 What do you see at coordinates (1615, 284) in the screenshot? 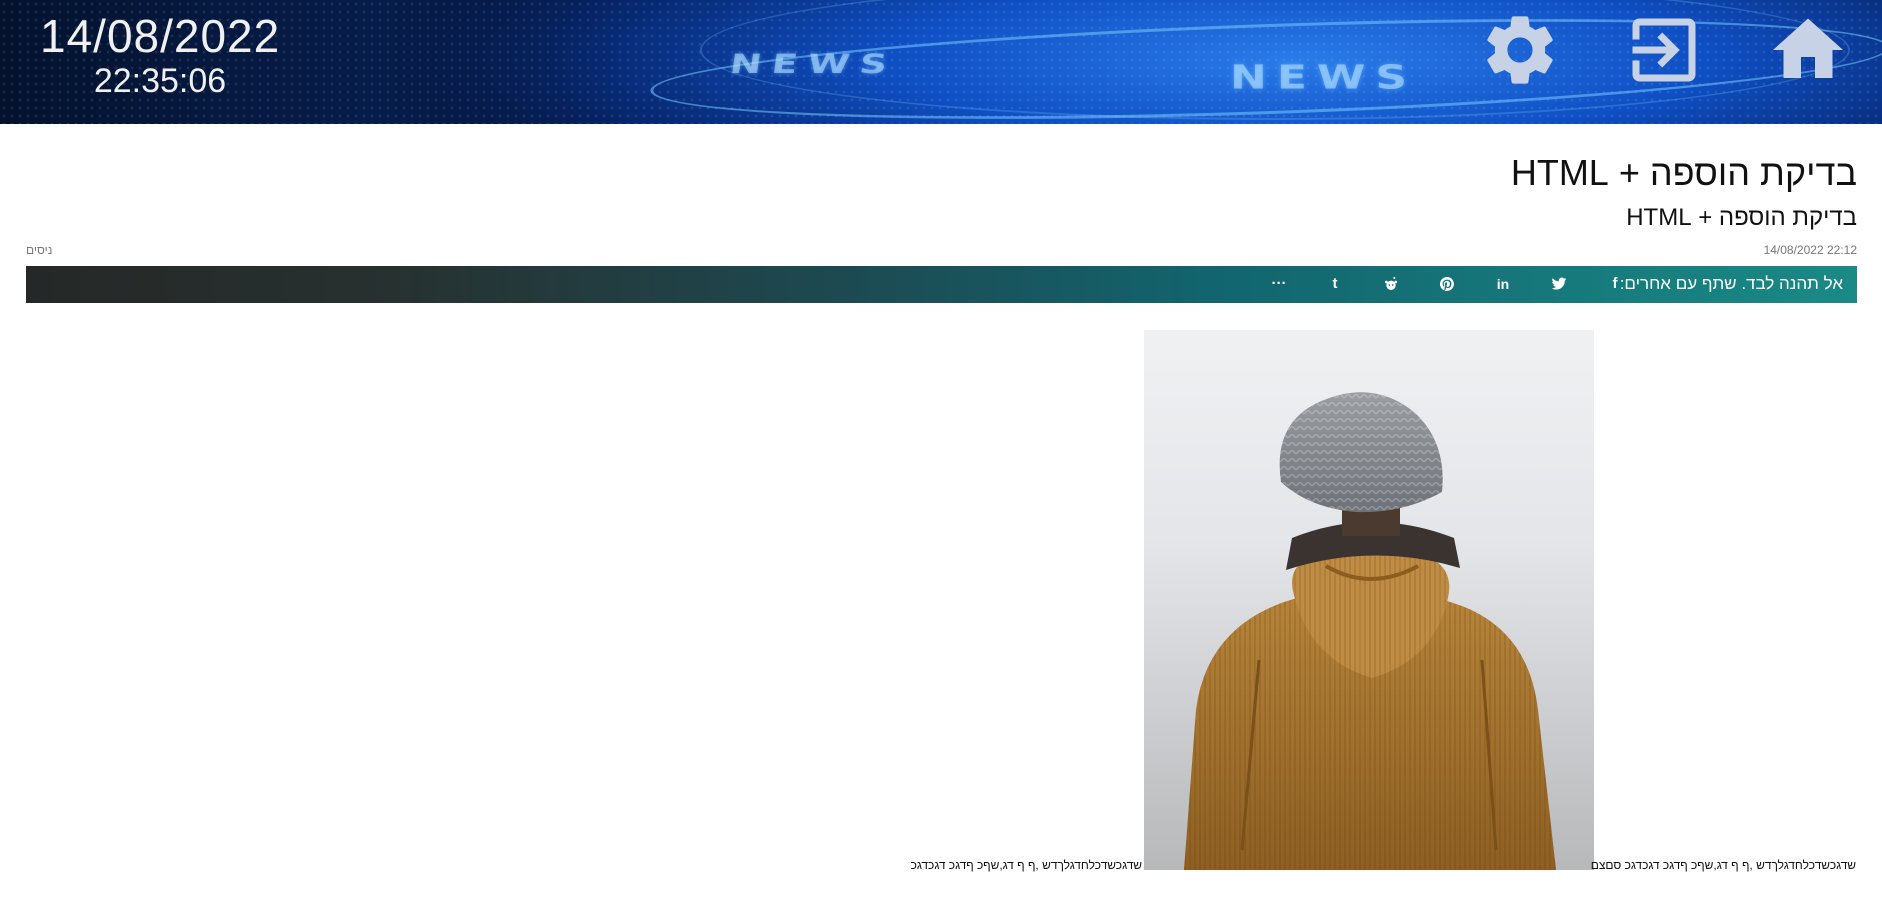
I see `facebook-icon: f` at bounding box center [1615, 284].